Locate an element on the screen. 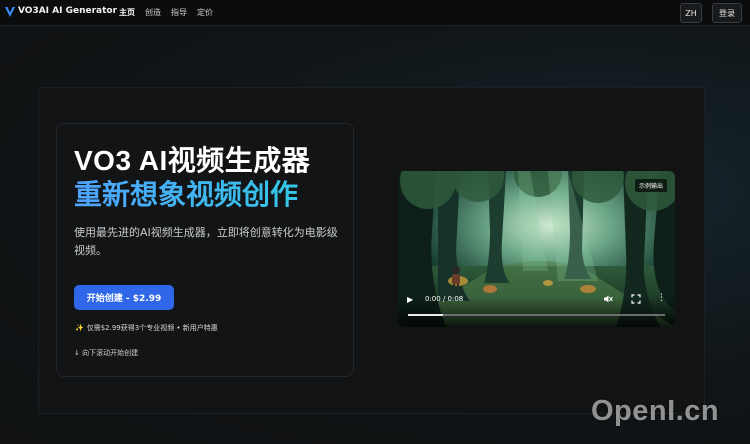  watermark-logo: OpenI.cn is located at coordinates (655, 411).